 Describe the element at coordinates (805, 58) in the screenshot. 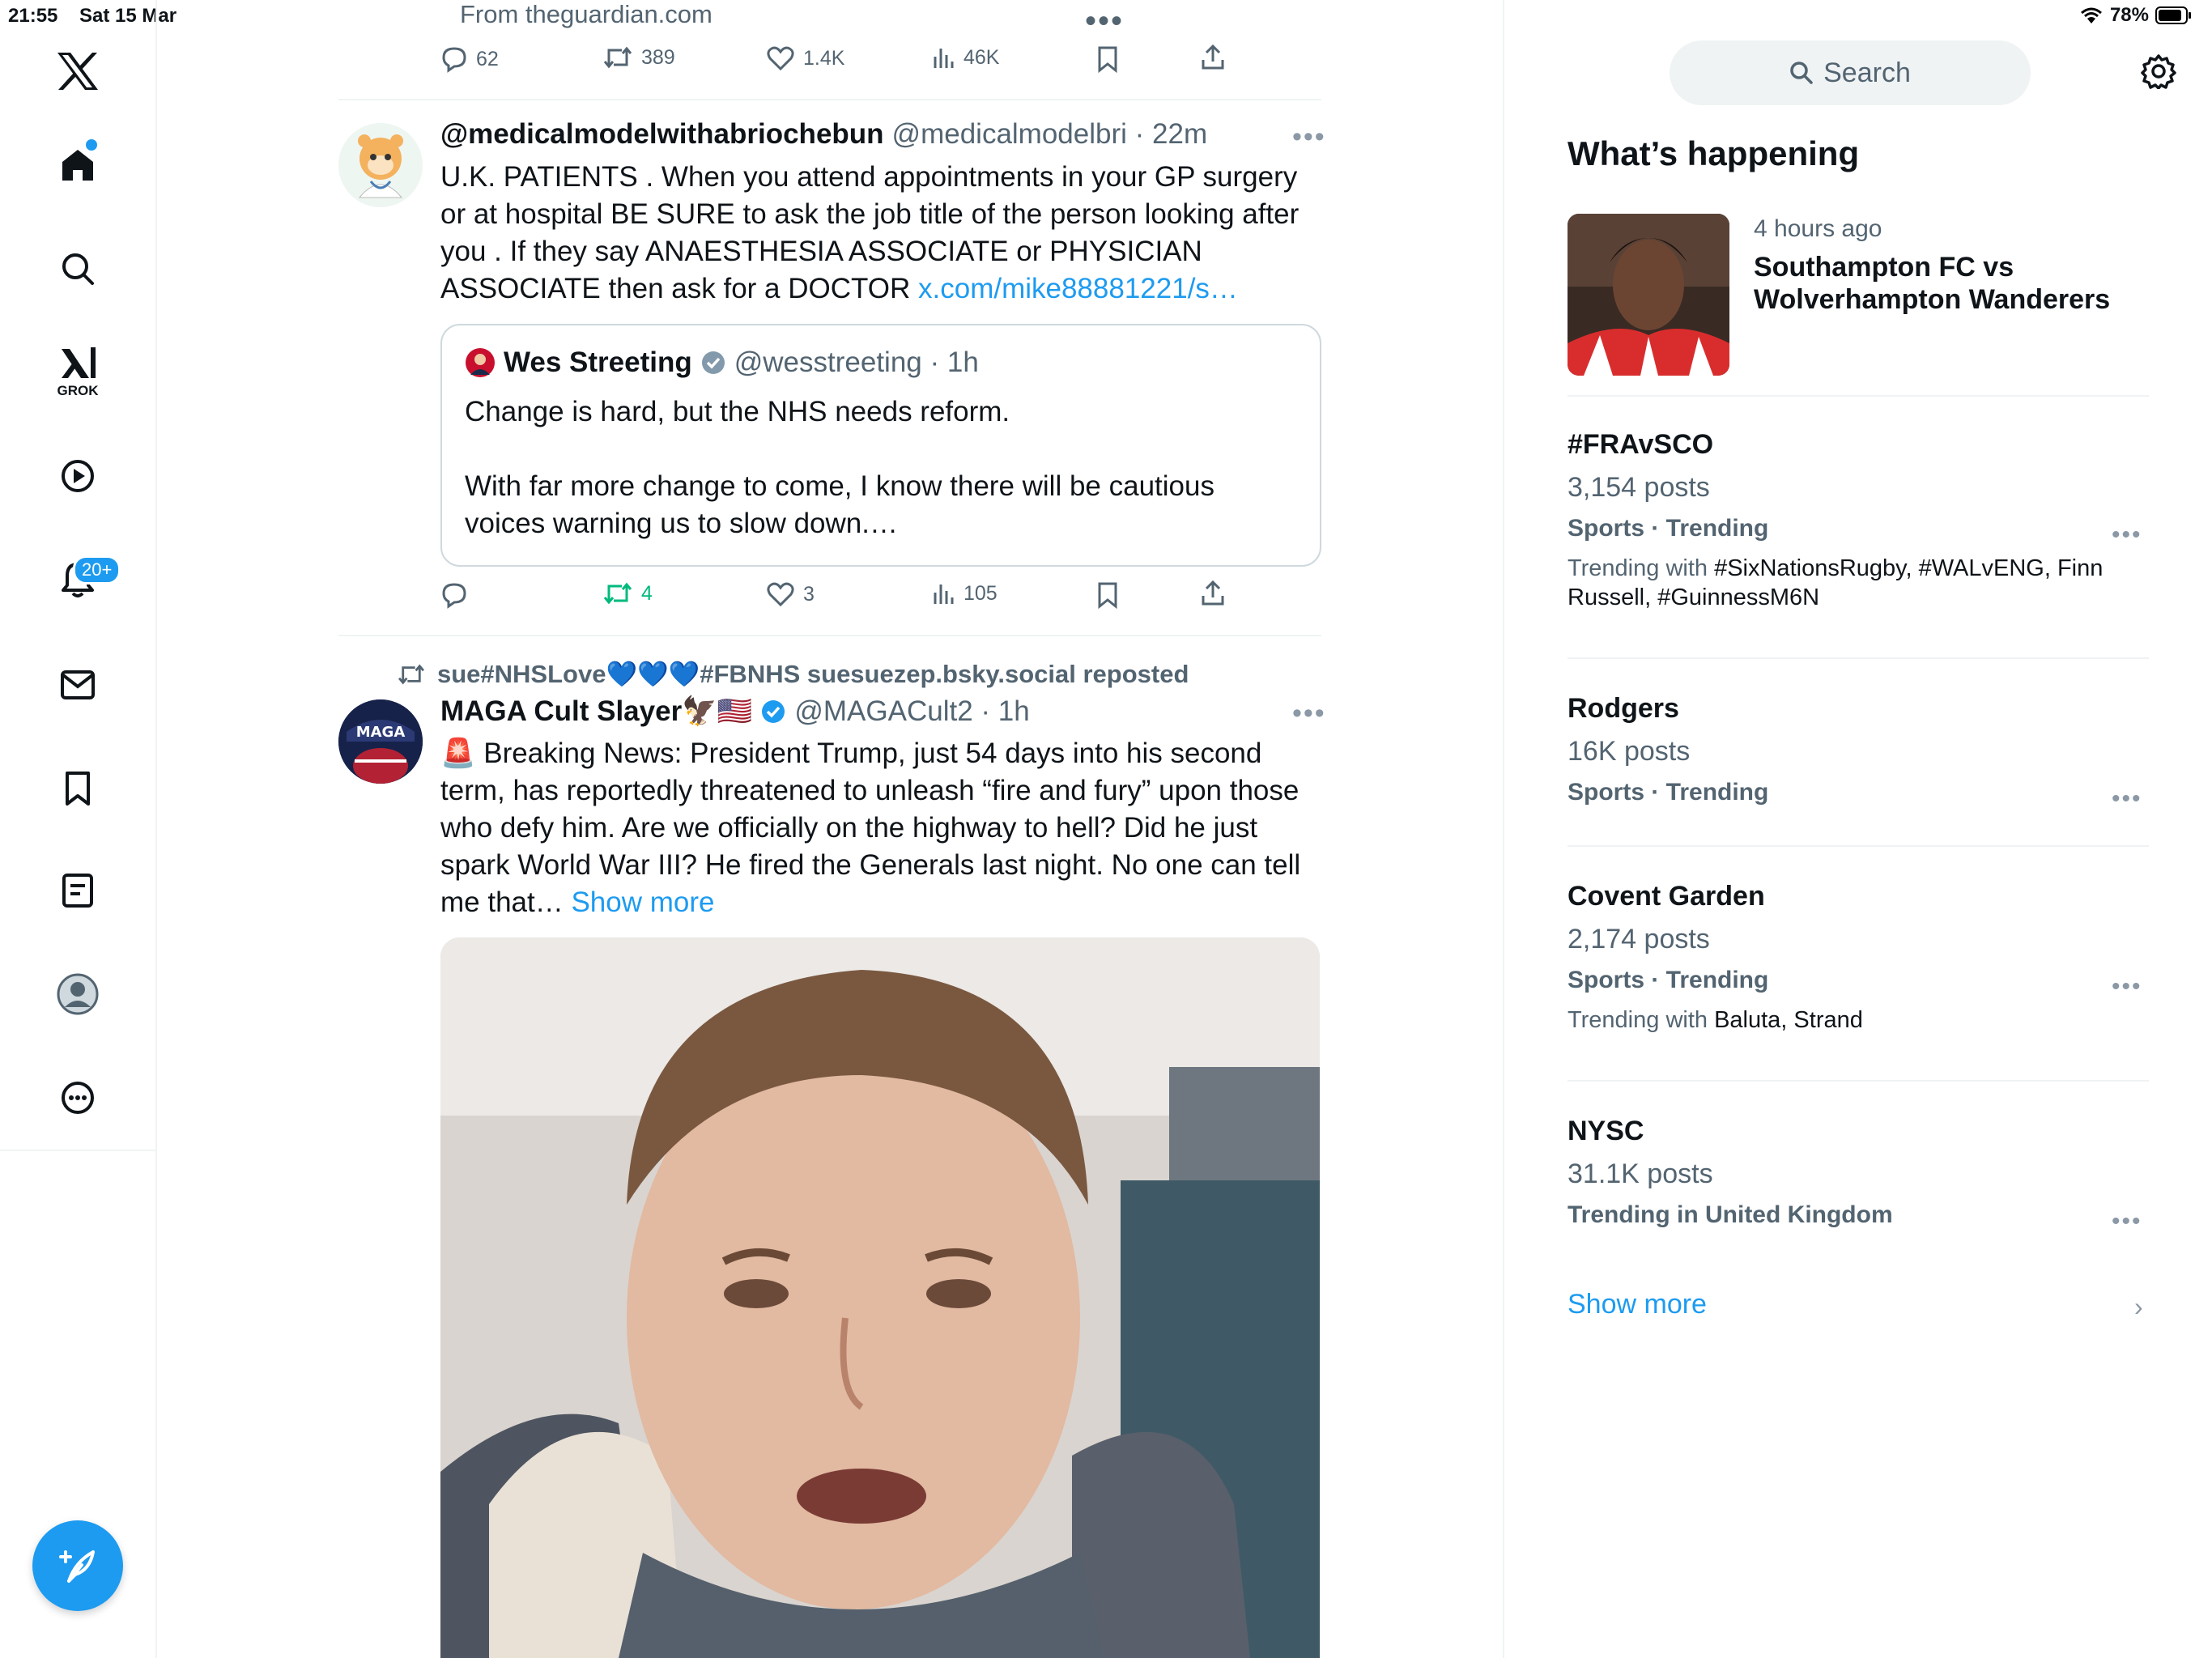

I see `like-button: 1.4K` at that location.